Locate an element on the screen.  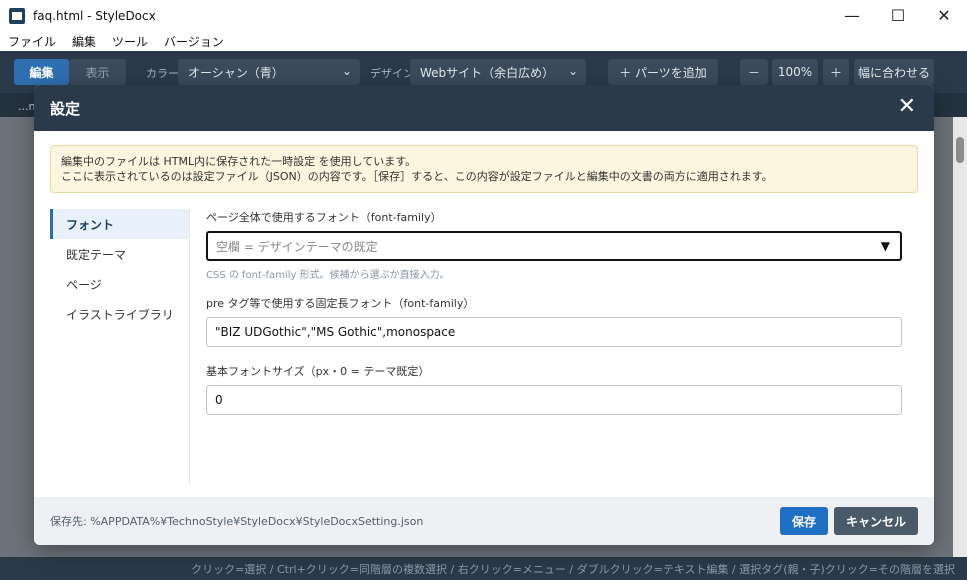
design-select-value: Webサイト（余白広め） is located at coordinates (487, 72).